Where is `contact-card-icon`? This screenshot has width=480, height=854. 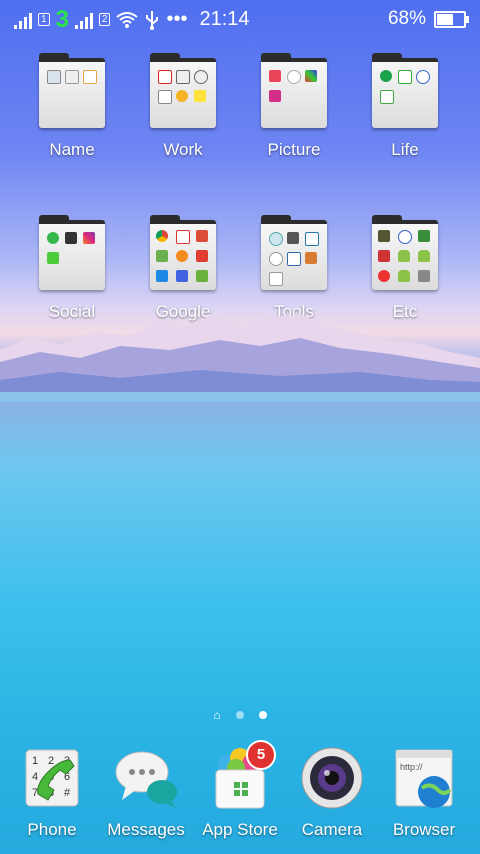
contact-card-icon is located at coordinates (54, 77).